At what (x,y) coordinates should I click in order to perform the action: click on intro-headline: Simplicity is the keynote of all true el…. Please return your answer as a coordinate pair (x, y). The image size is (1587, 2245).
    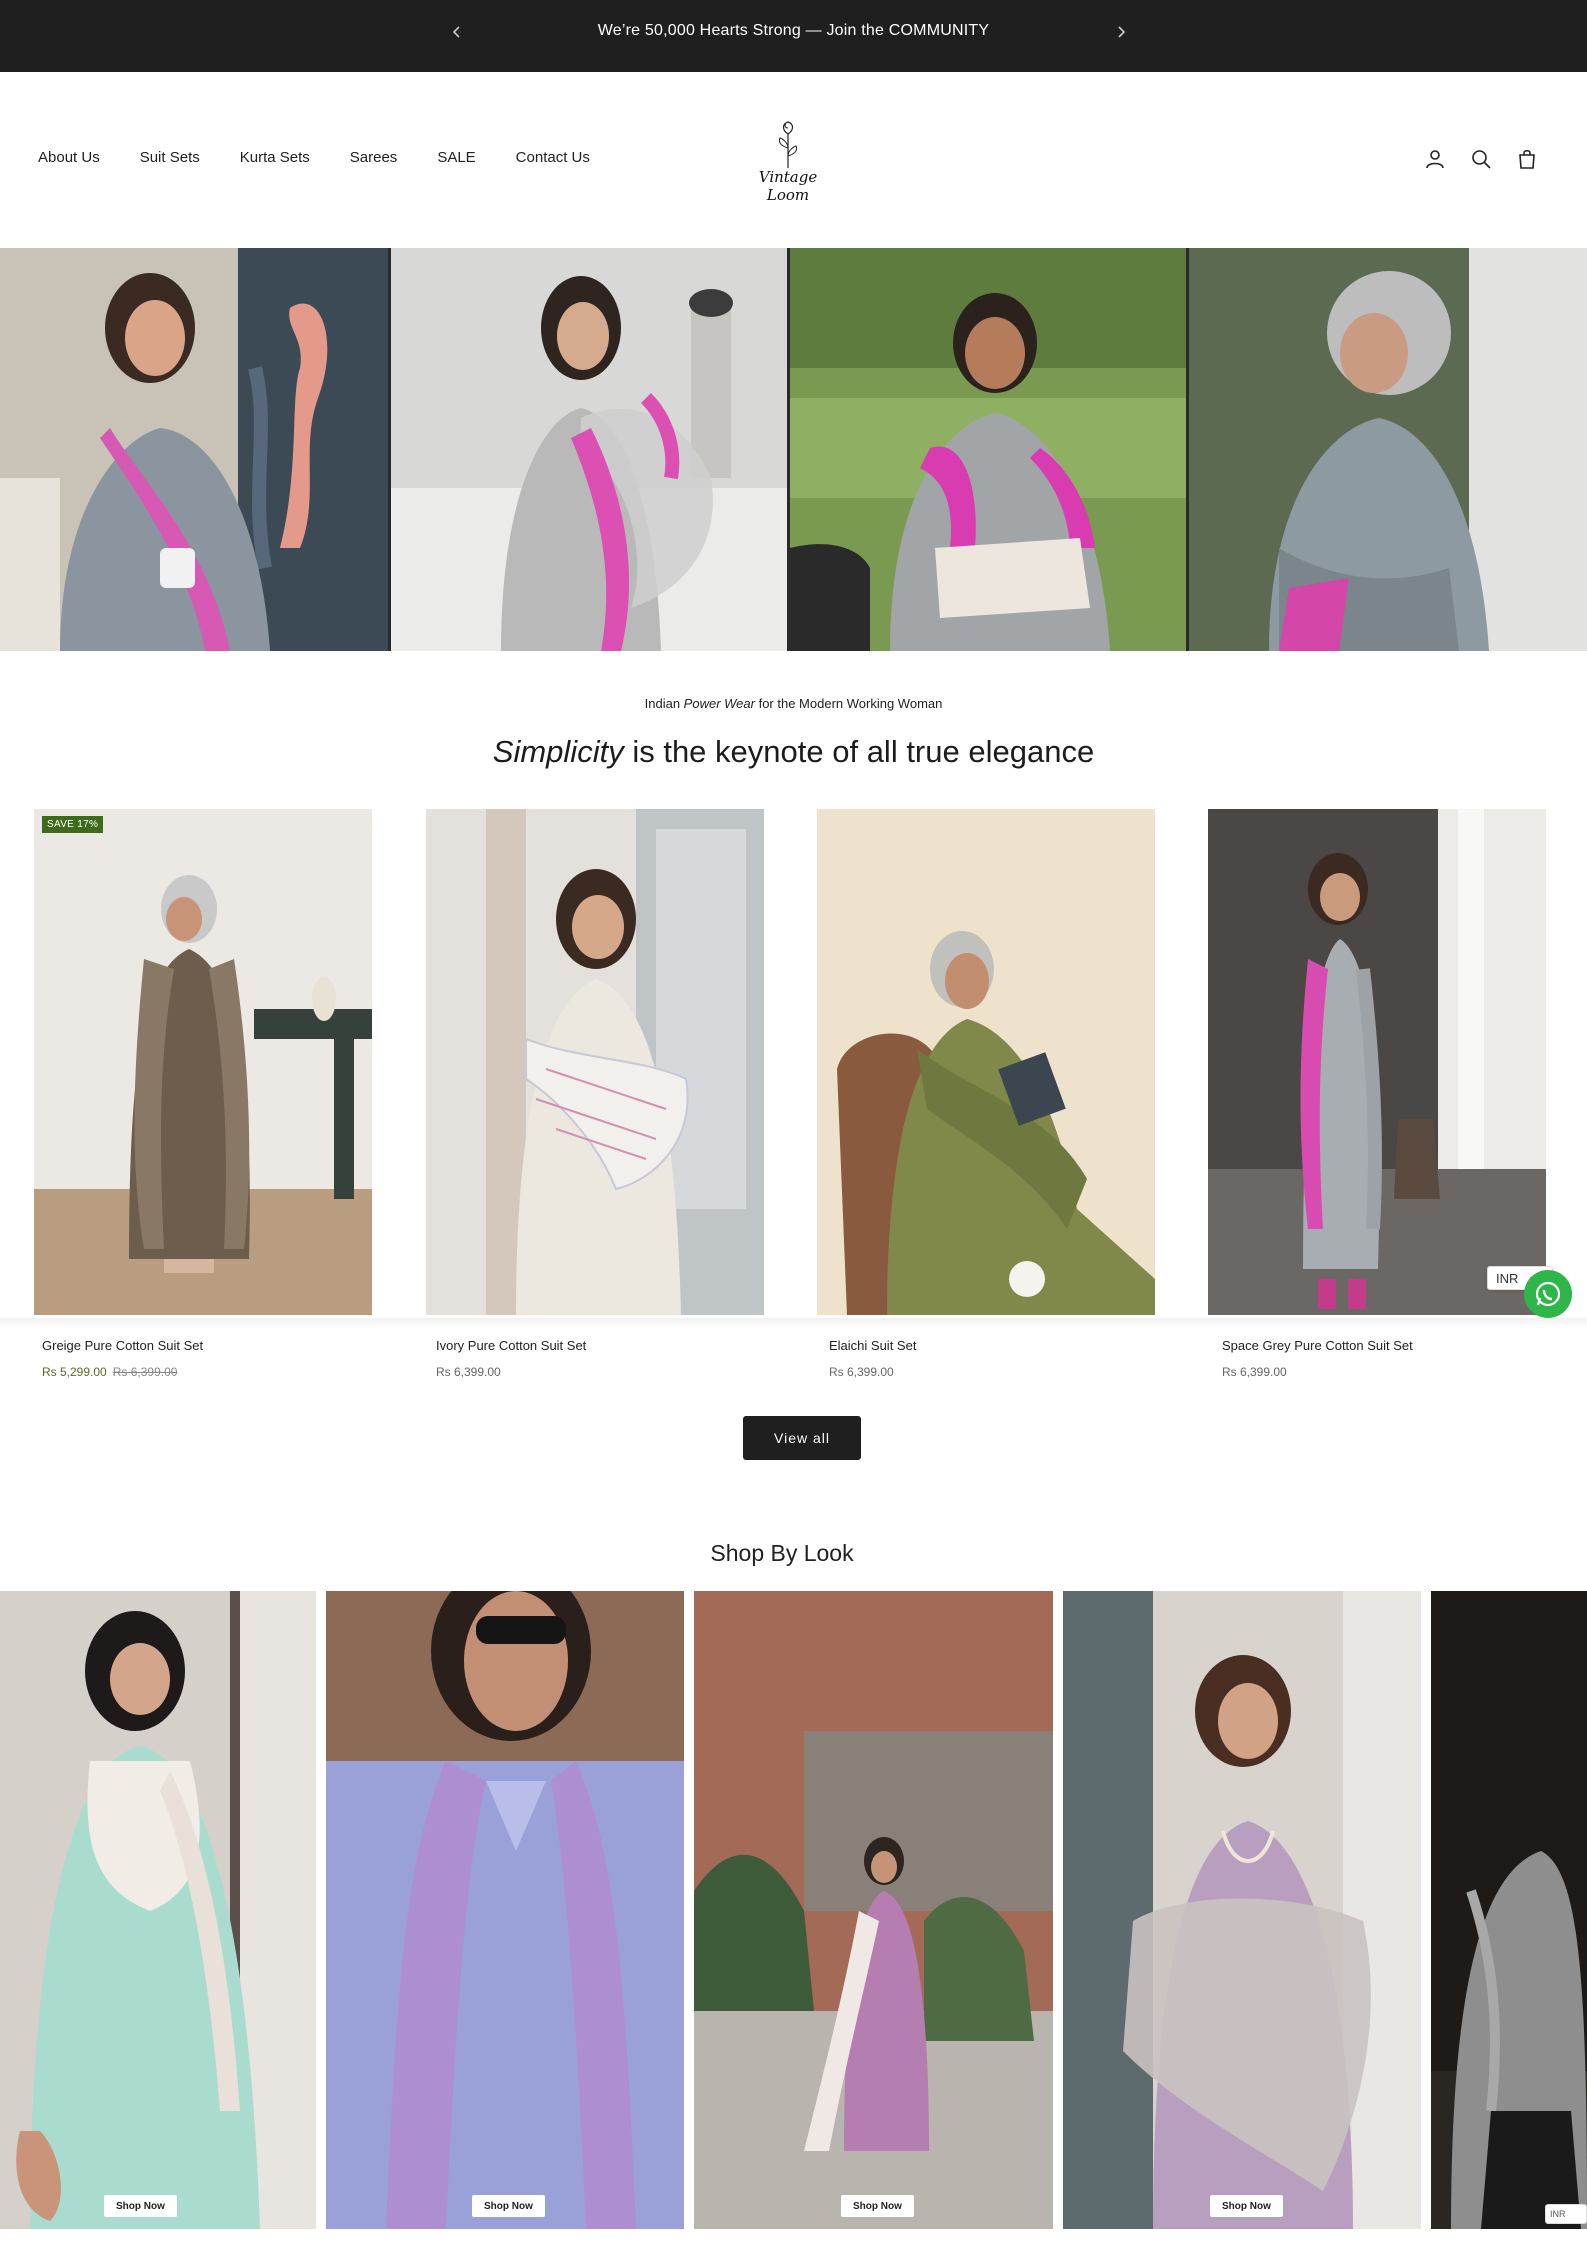
    Looking at the image, I should click on (793, 752).